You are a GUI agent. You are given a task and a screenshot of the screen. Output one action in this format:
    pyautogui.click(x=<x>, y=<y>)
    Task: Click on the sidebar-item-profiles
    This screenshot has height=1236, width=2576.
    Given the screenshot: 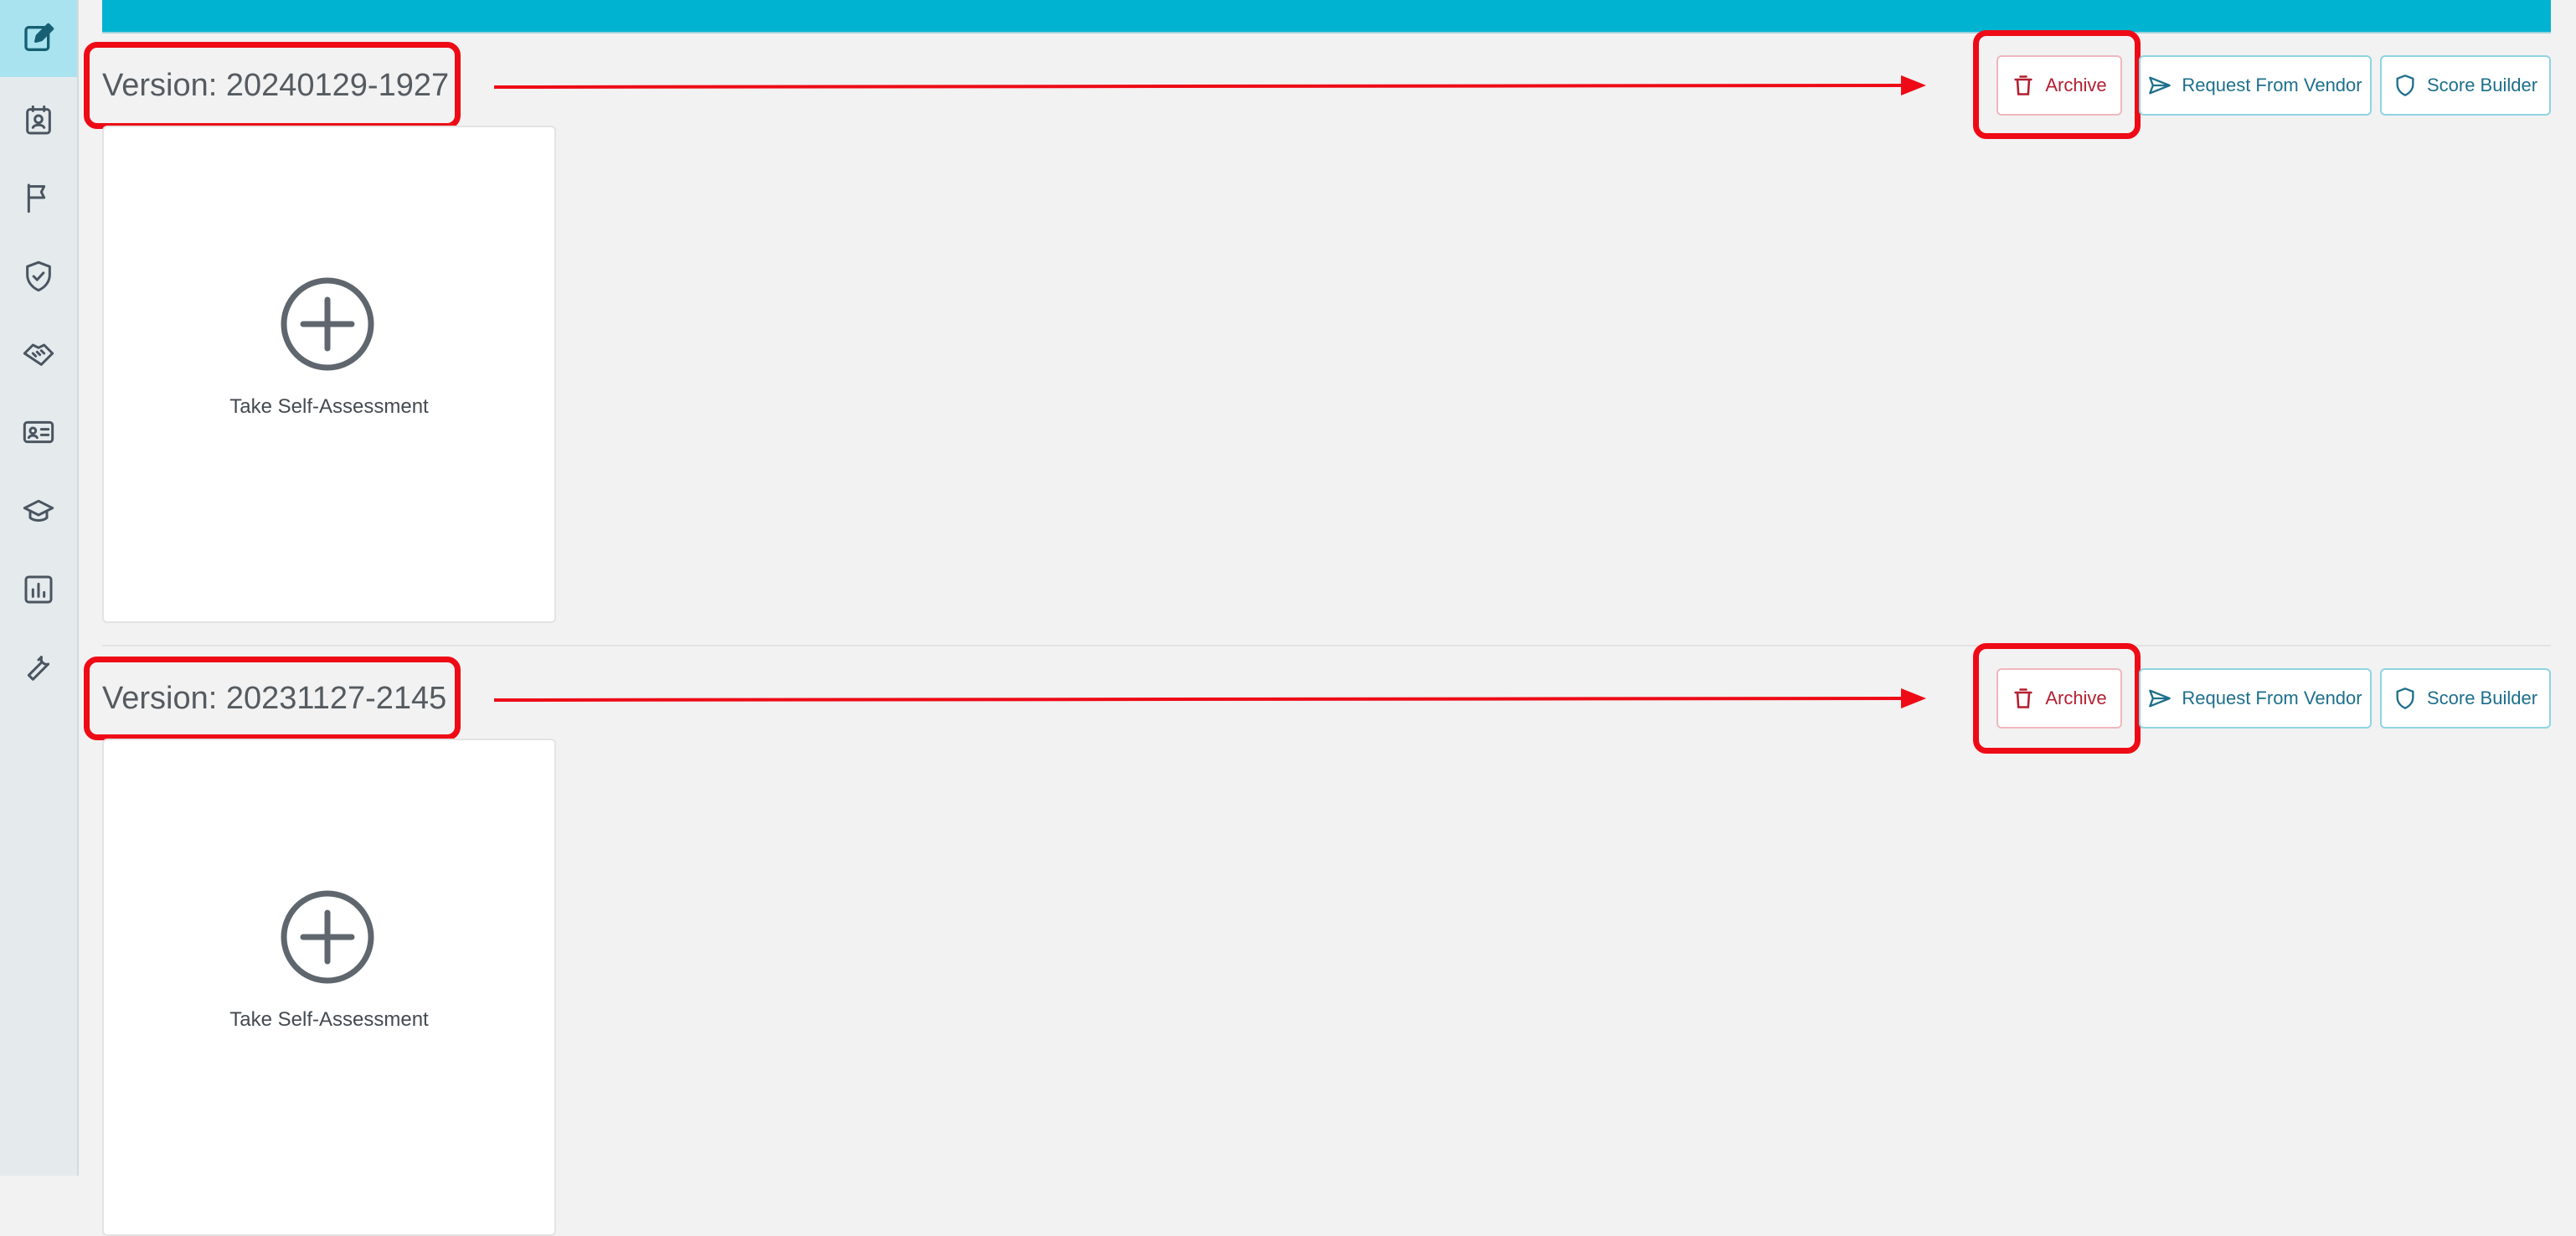 What is the action you would take?
    pyautogui.click(x=38, y=432)
    